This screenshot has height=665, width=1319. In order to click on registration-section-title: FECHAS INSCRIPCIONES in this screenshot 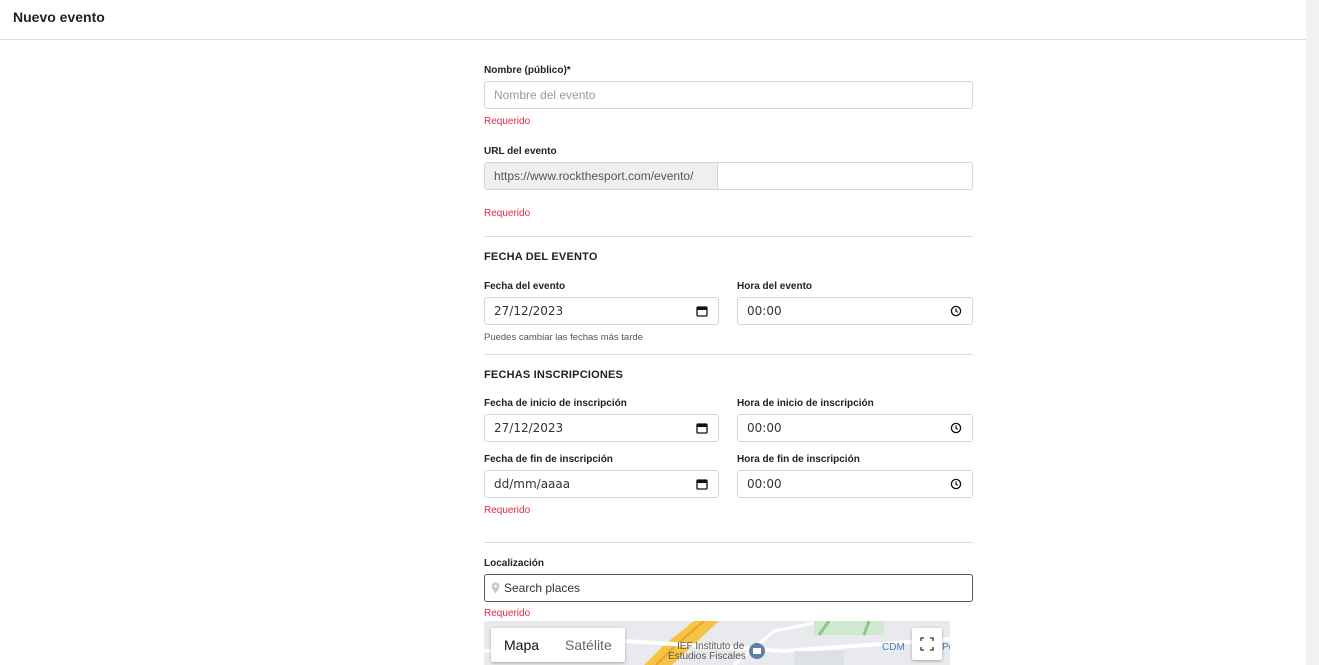, I will do `click(554, 375)`.